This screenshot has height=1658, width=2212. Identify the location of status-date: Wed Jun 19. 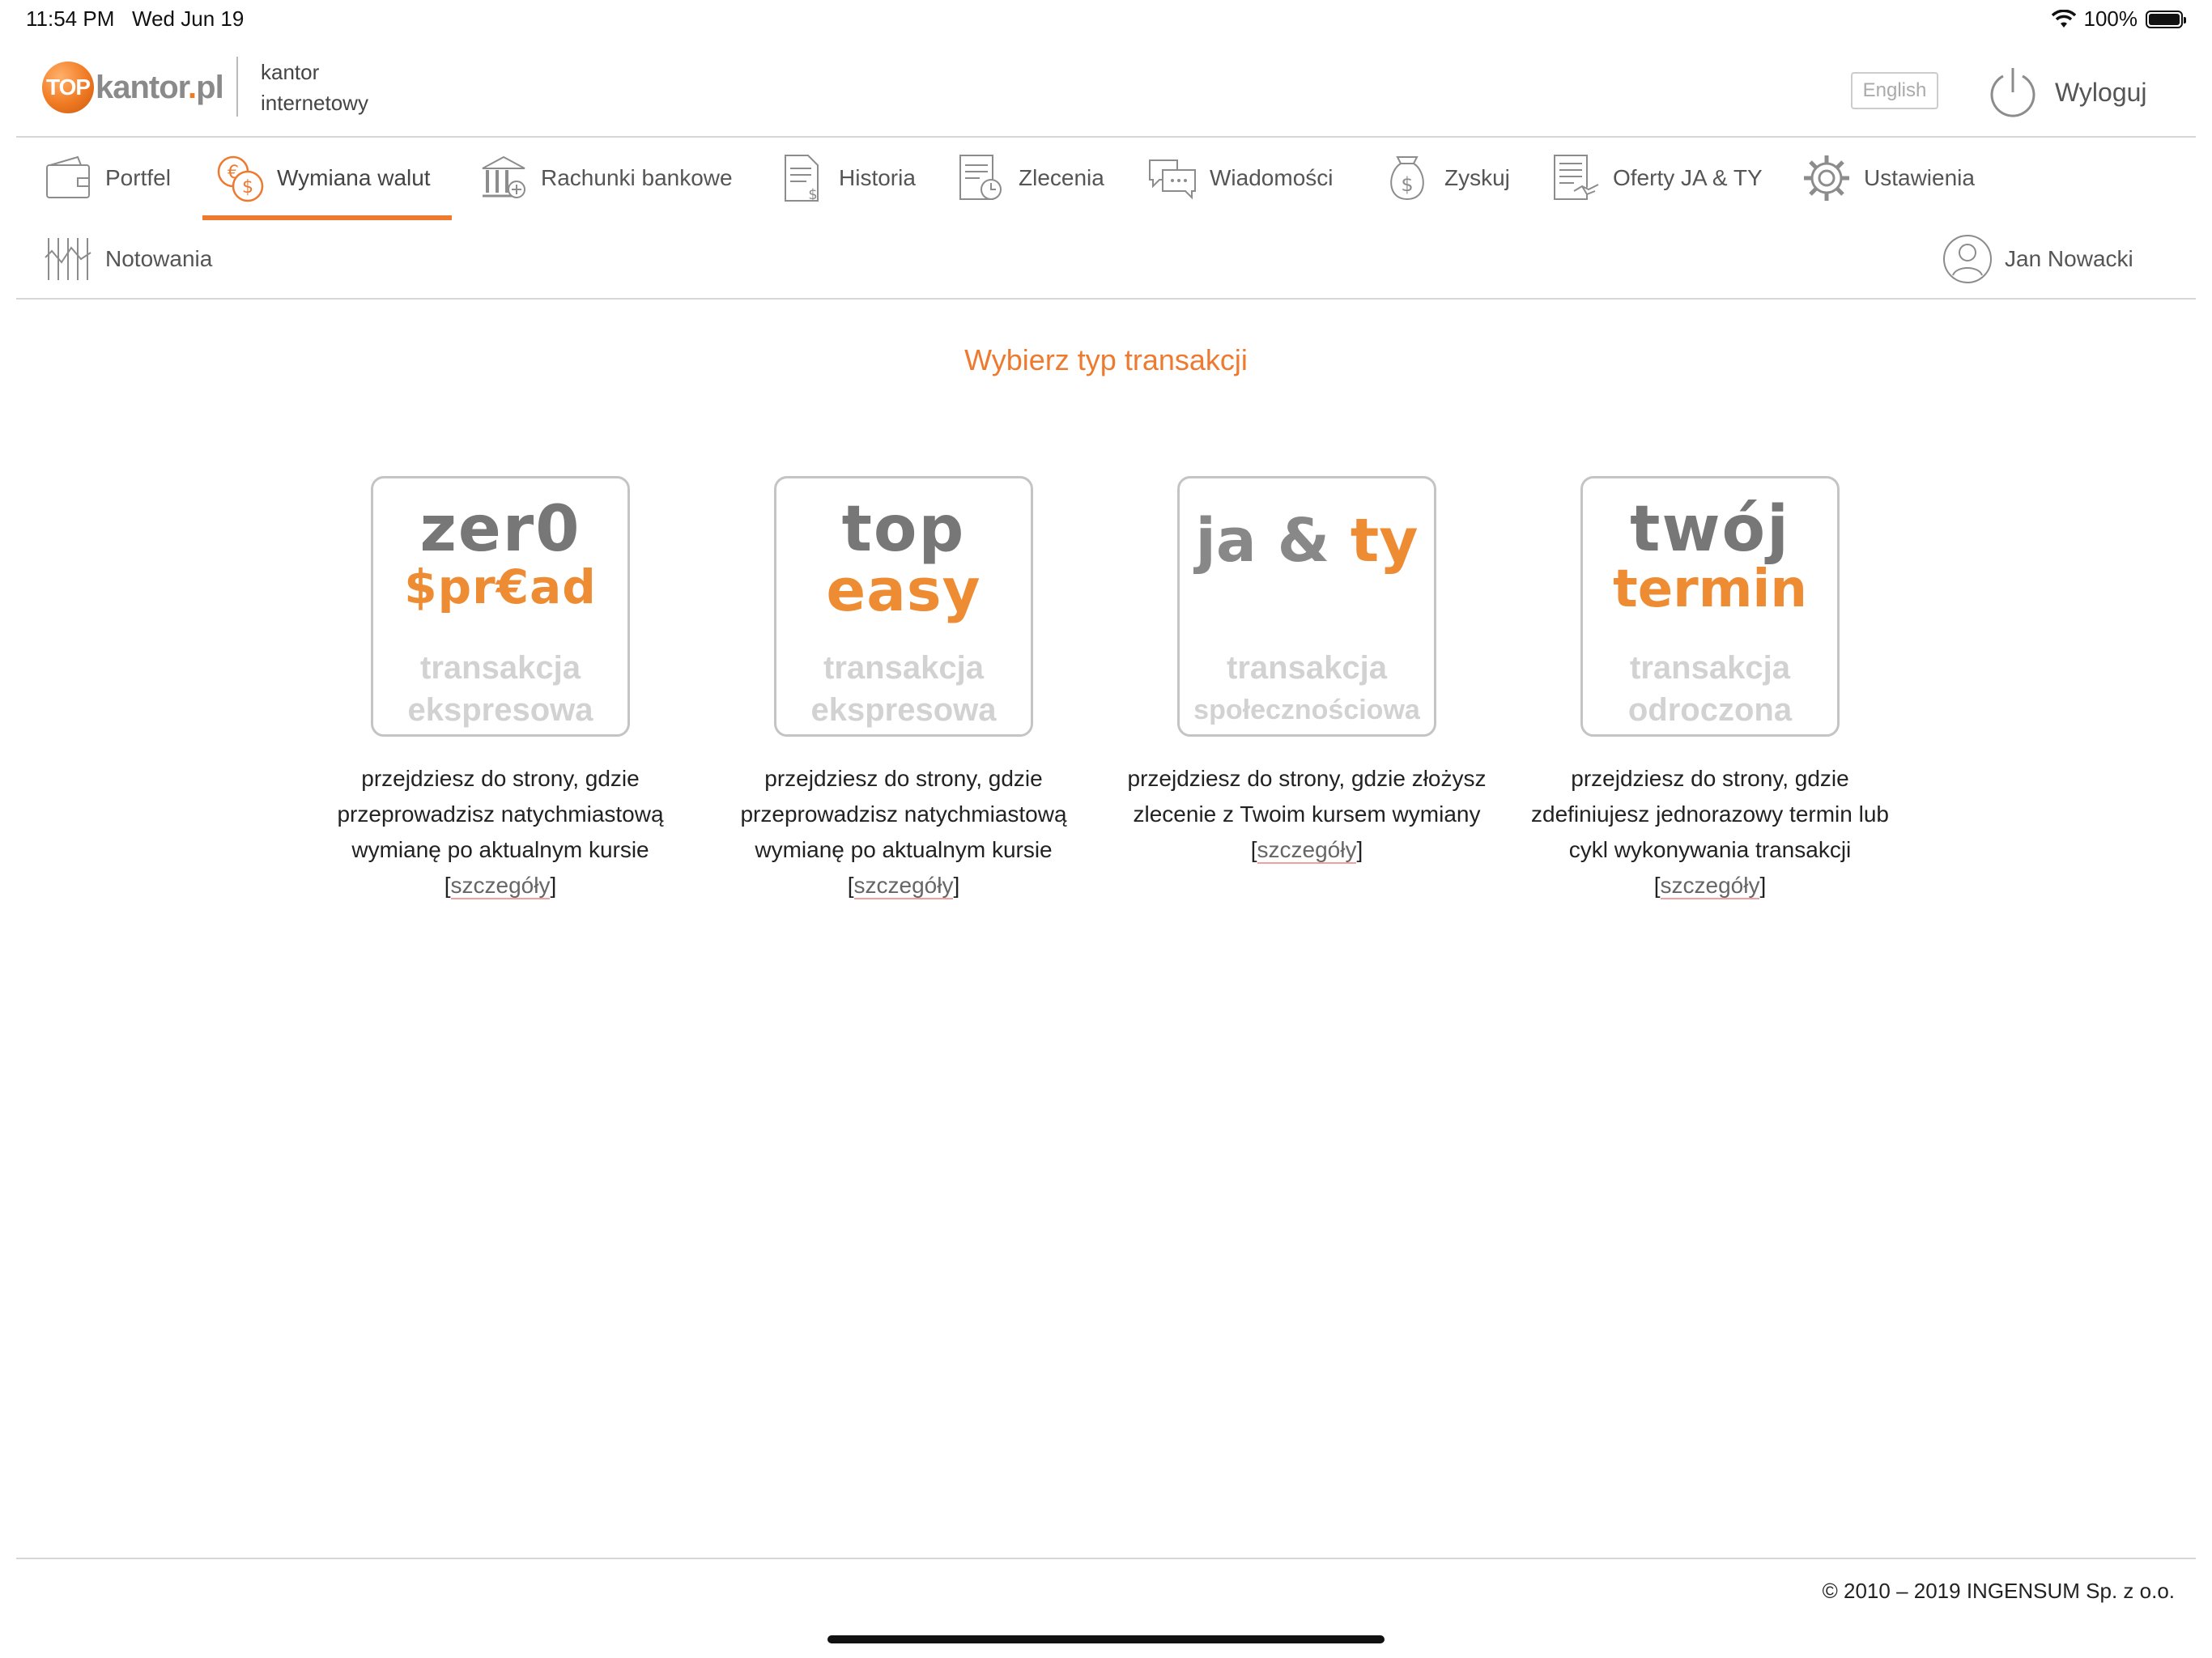
(188, 18).